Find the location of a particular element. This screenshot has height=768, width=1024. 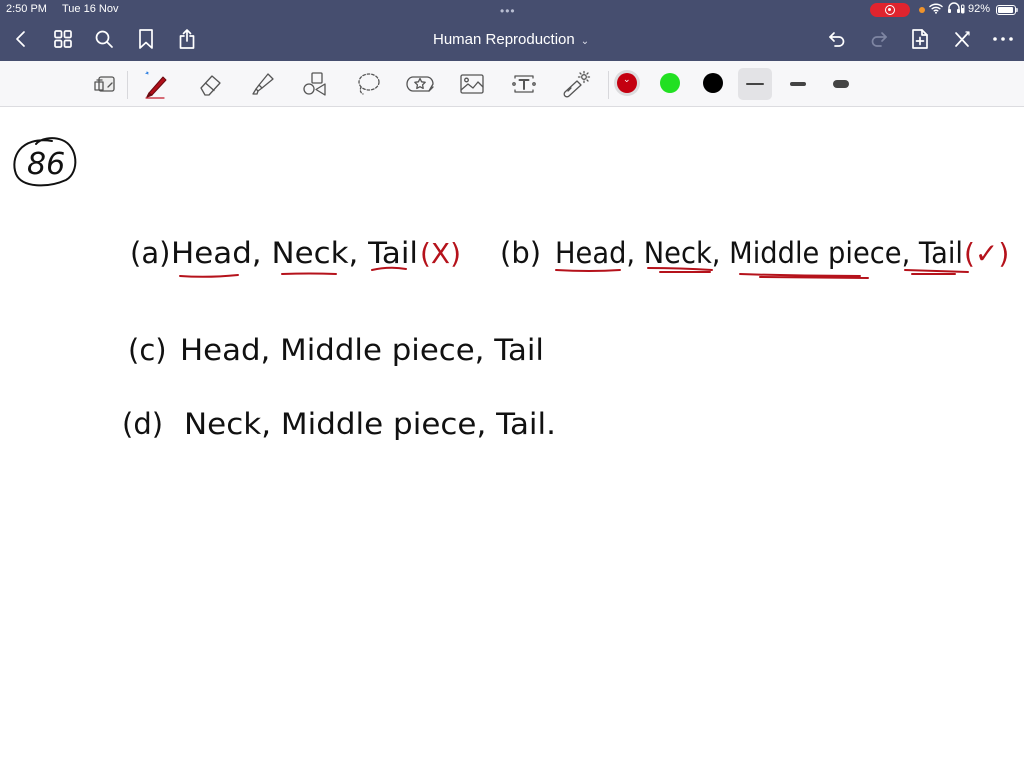

more-icon is located at coordinates (1003, 39).